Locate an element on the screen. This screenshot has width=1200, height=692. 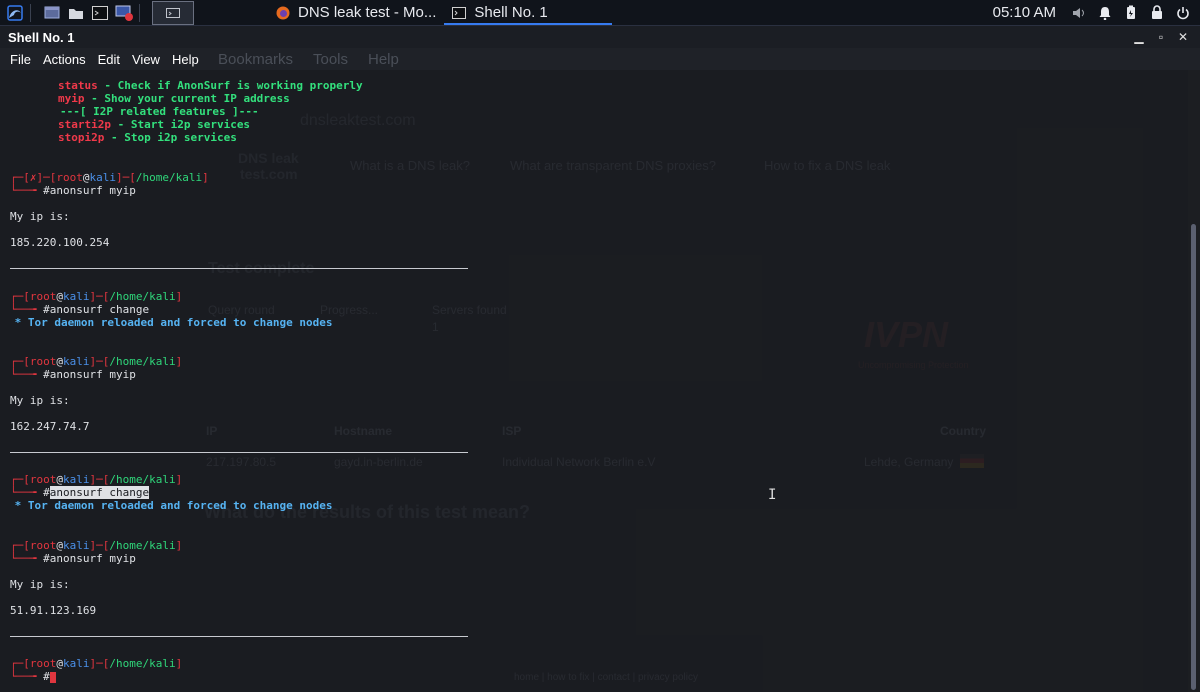
bg-menu-help: Help is located at coordinates (383, 59).